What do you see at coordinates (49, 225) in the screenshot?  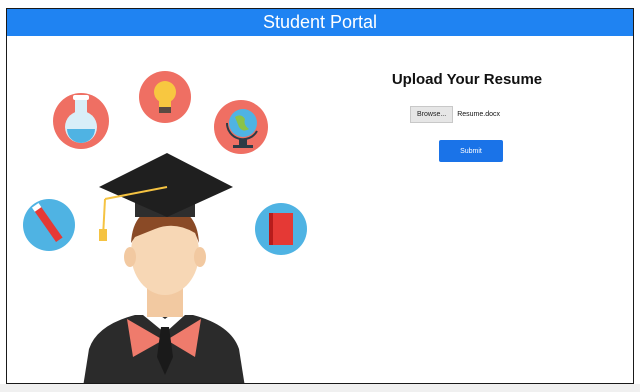 I see `pencil-icon` at bounding box center [49, 225].